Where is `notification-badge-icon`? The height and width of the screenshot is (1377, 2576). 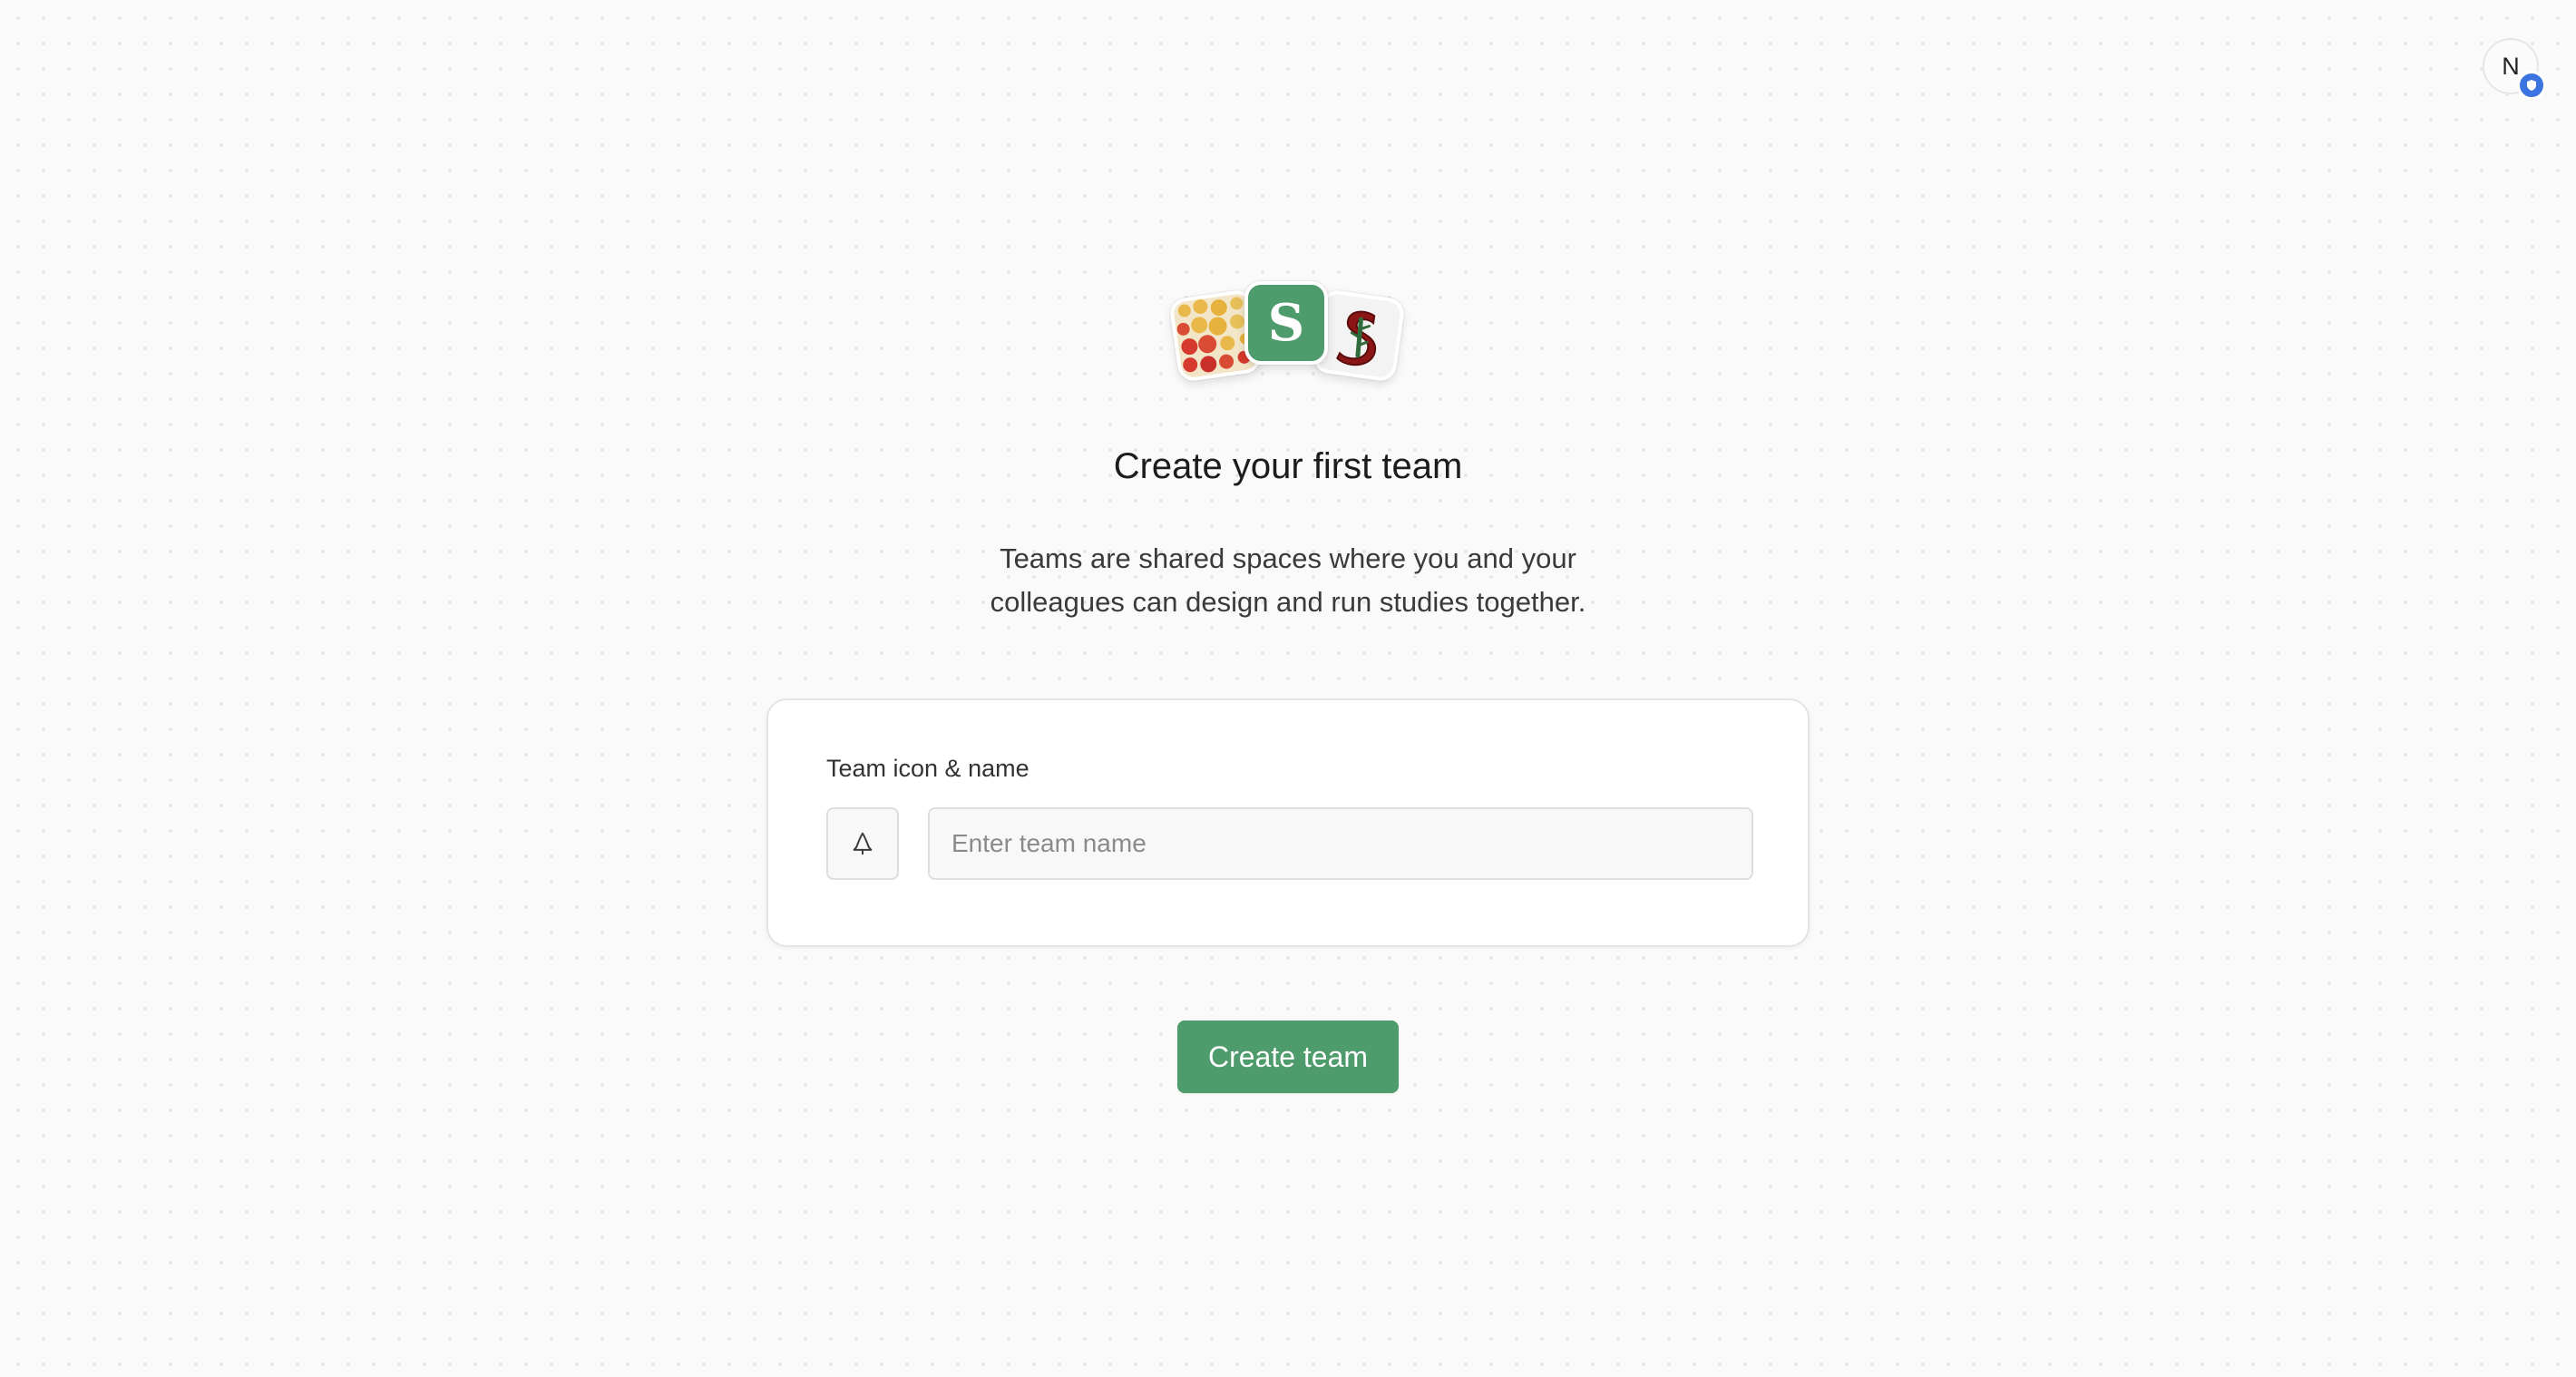
notification-badge-icon is located at coordinates (2531, 85).